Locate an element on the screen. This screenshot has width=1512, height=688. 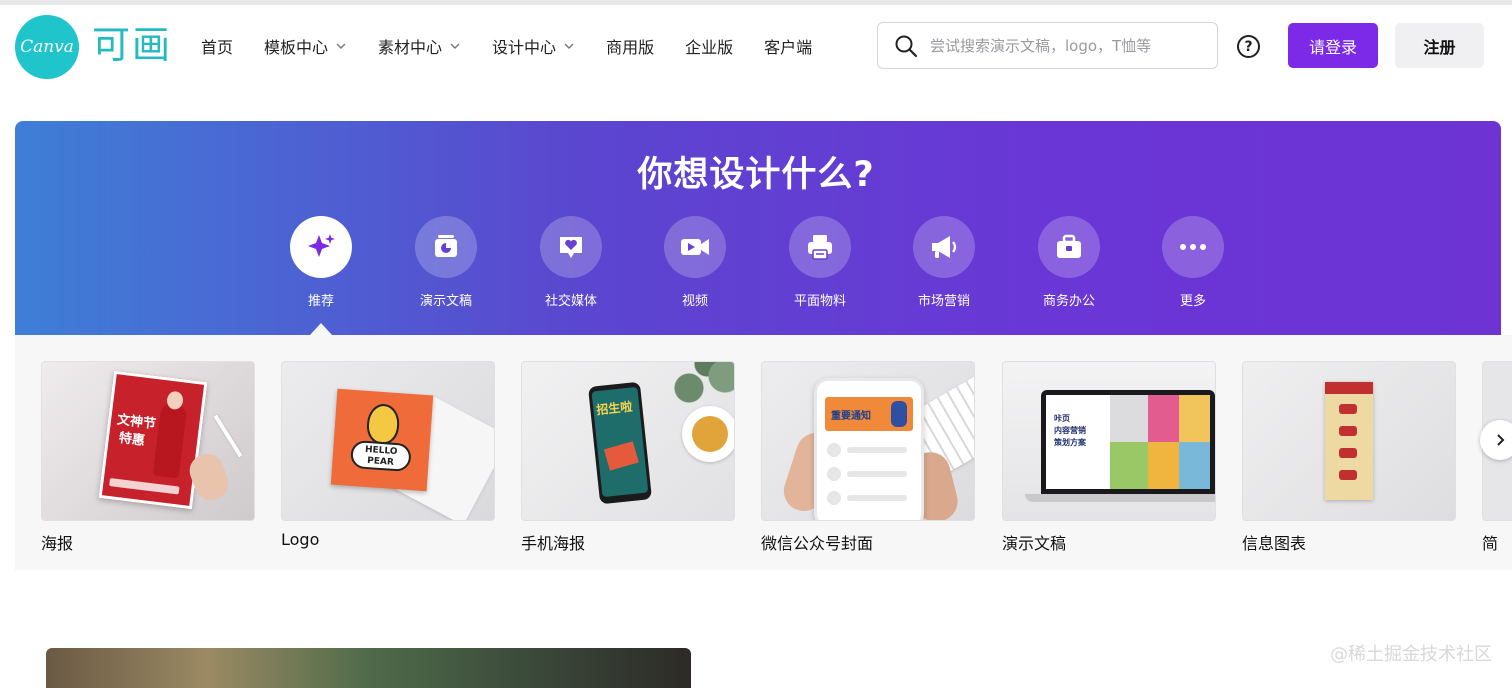
briefcase-icon is located at coordinates (1069, 246).